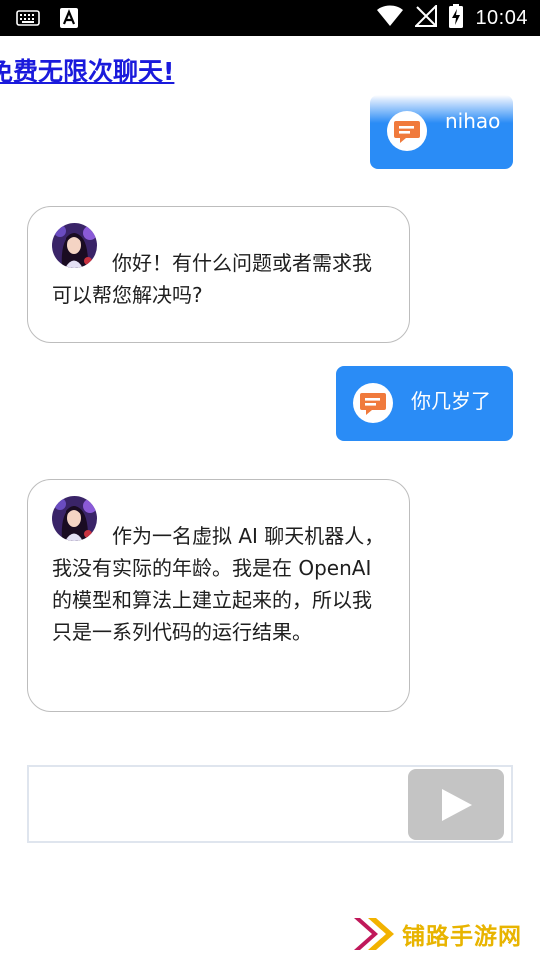 The image size is (540, 960). I want to click on message-composer, so click(270, 804).